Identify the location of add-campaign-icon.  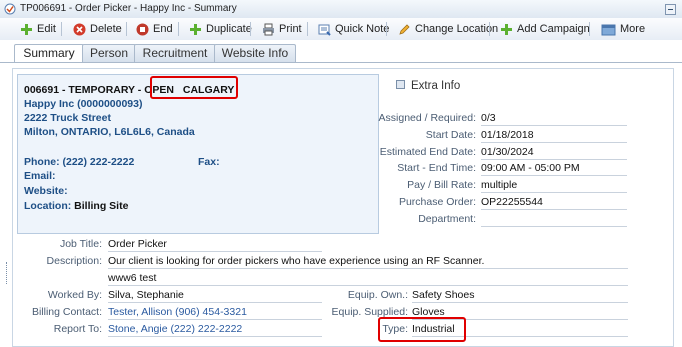
(506, 29).